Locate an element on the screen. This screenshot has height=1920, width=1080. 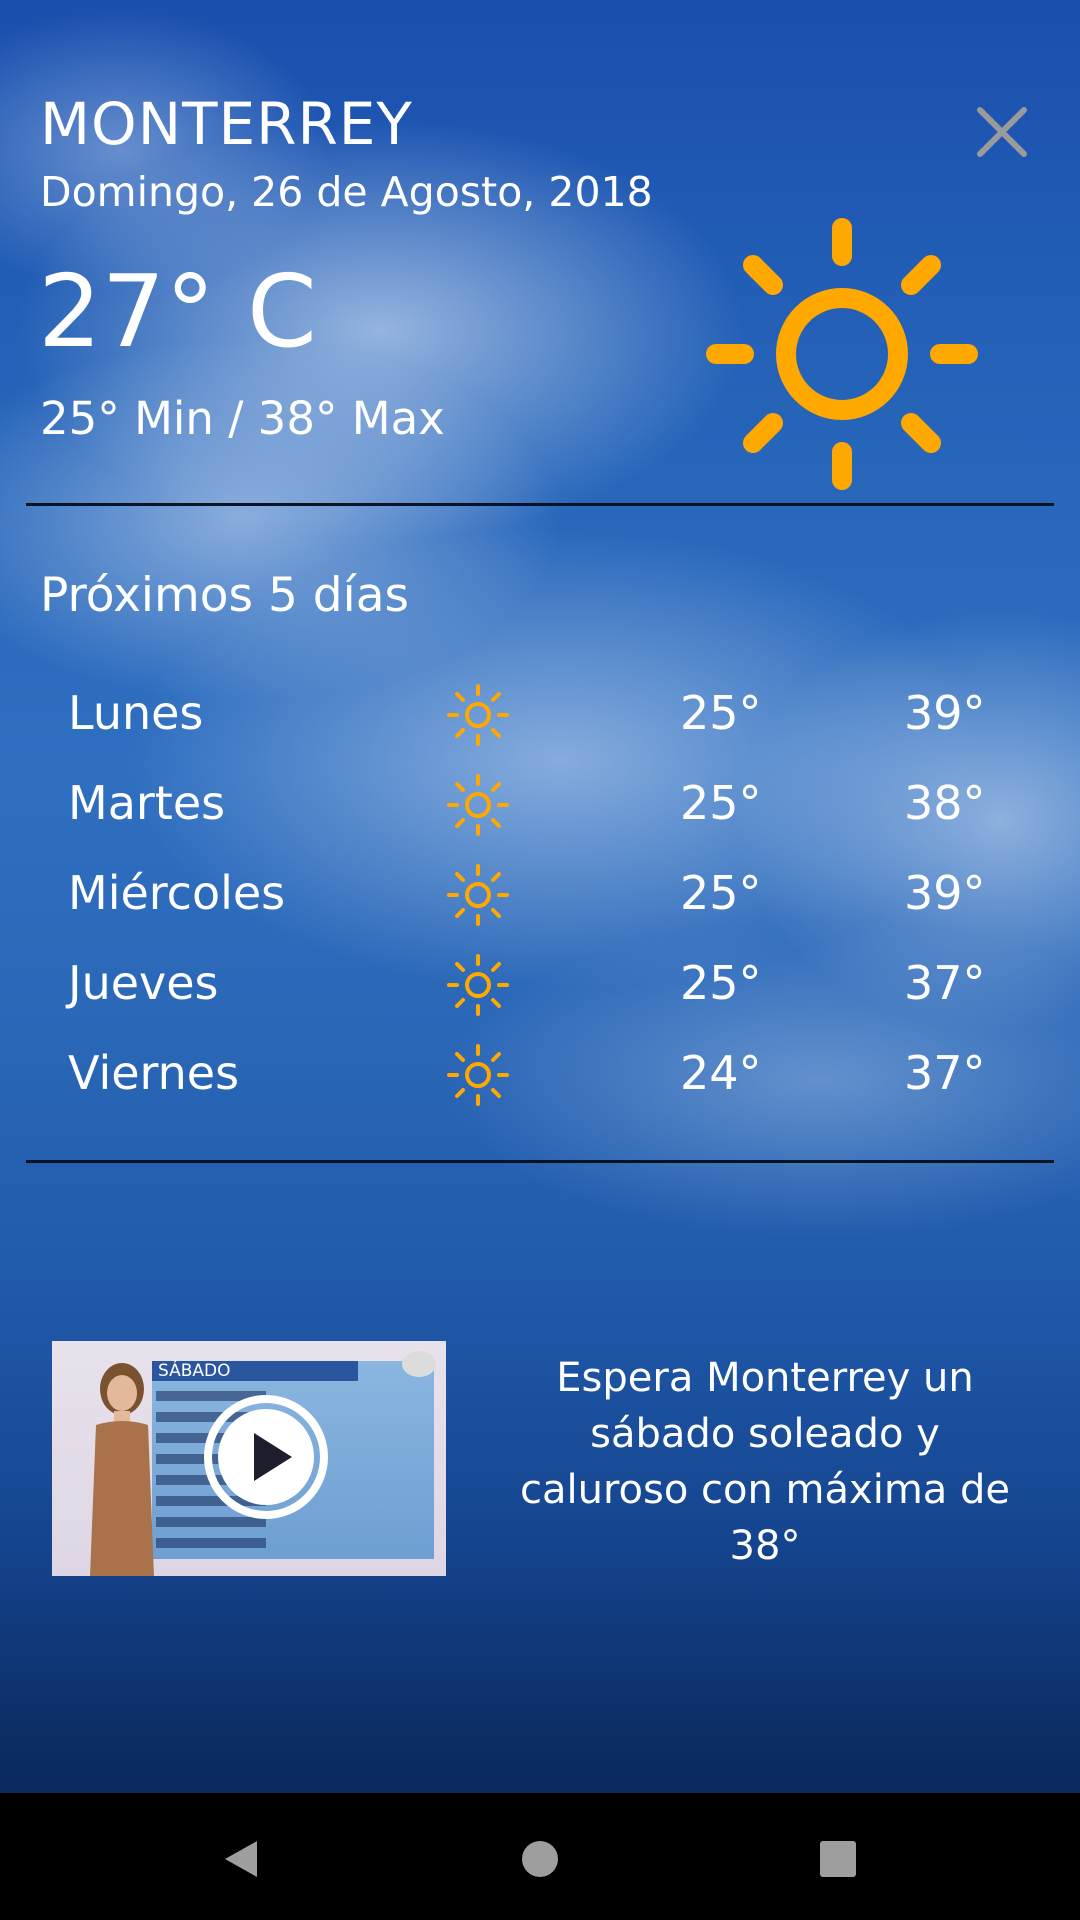
current-temperature: 27° C is located at coordinates (177, 311).